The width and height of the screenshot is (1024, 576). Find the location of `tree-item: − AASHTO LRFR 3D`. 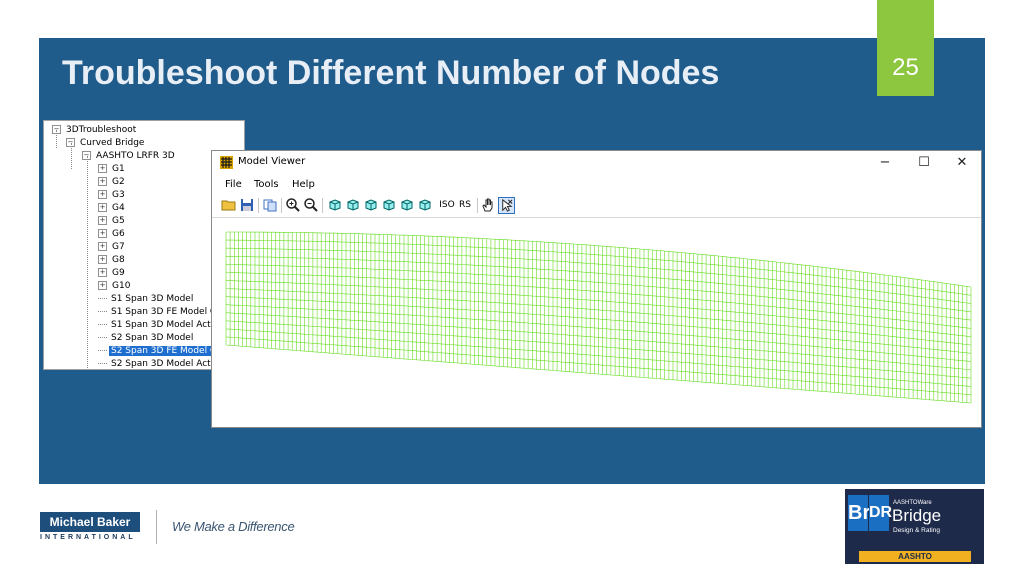

tree-item: − AASHTO LRFR 3D is located at coordinates (129, 156).